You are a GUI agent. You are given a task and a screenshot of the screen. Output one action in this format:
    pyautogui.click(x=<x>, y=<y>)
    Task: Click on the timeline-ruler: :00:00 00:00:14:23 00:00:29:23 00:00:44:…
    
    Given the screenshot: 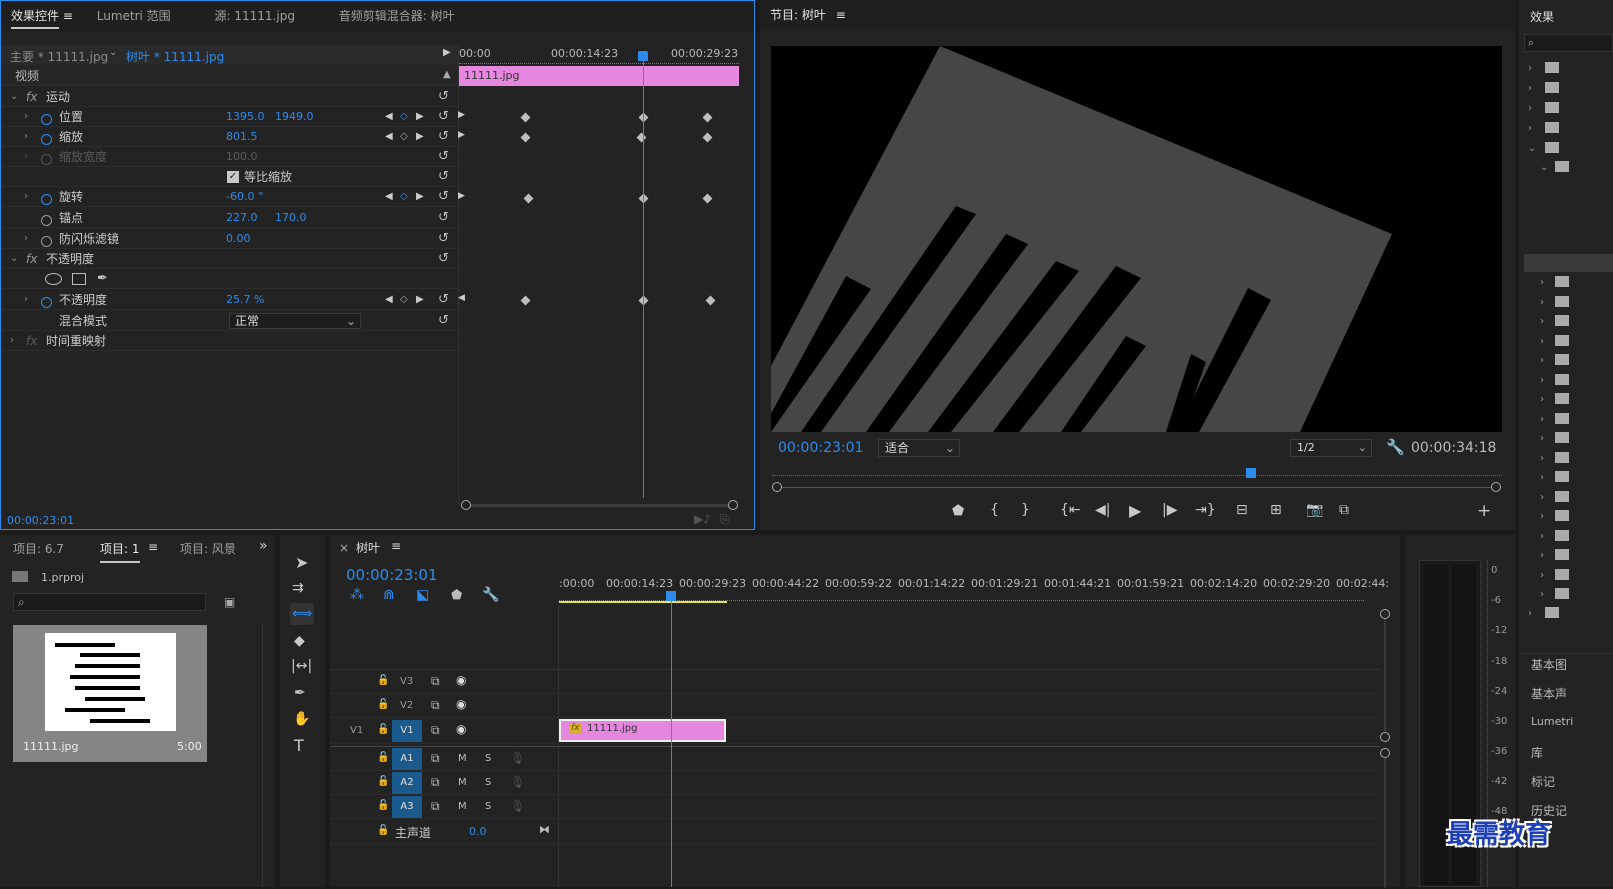 What is the action you would take?
    pyautogui.click(x=974, y=590)
    